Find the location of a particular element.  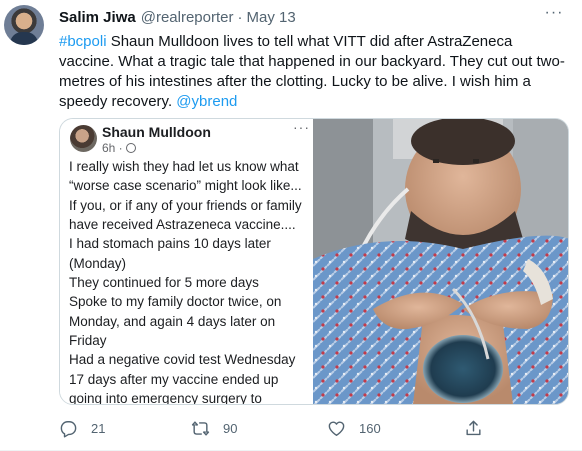

post-time-text: 6h · is located at coordinates (112, 148).